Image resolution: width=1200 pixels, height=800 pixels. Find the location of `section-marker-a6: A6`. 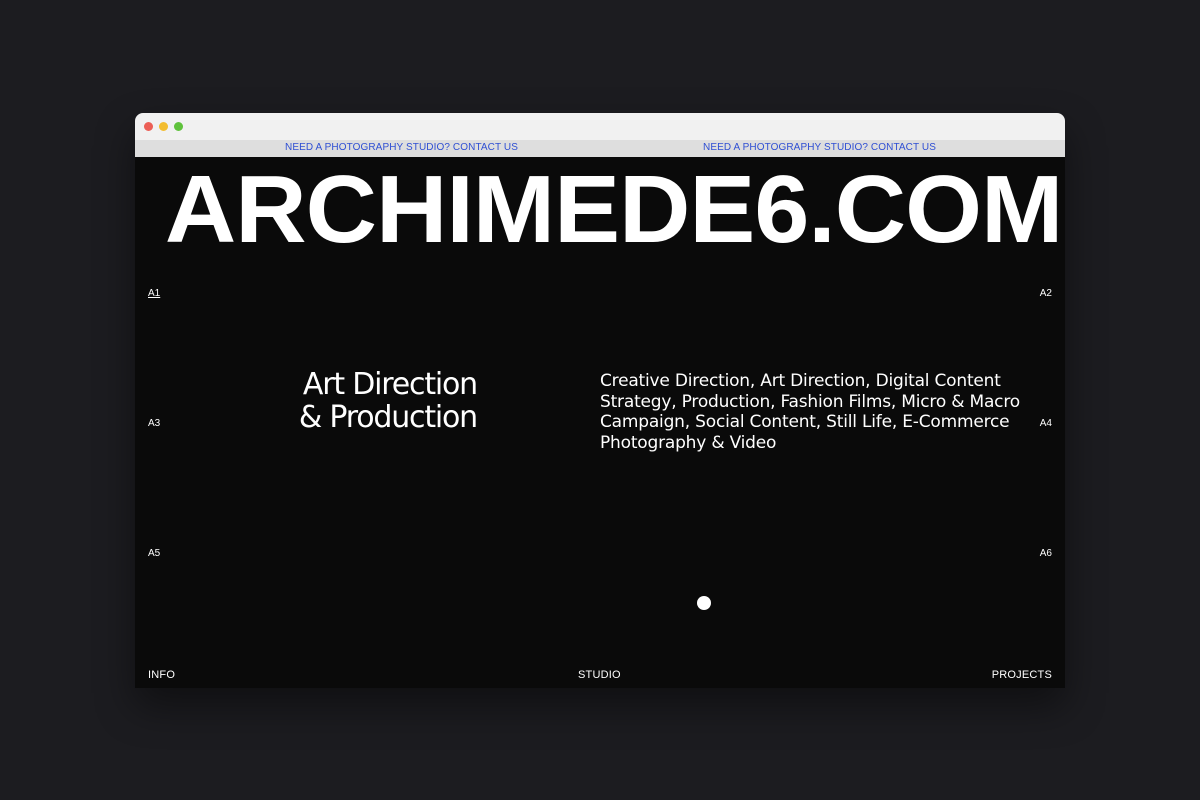

section-marker-a6: A6 is located at coordinates (1046, 553).